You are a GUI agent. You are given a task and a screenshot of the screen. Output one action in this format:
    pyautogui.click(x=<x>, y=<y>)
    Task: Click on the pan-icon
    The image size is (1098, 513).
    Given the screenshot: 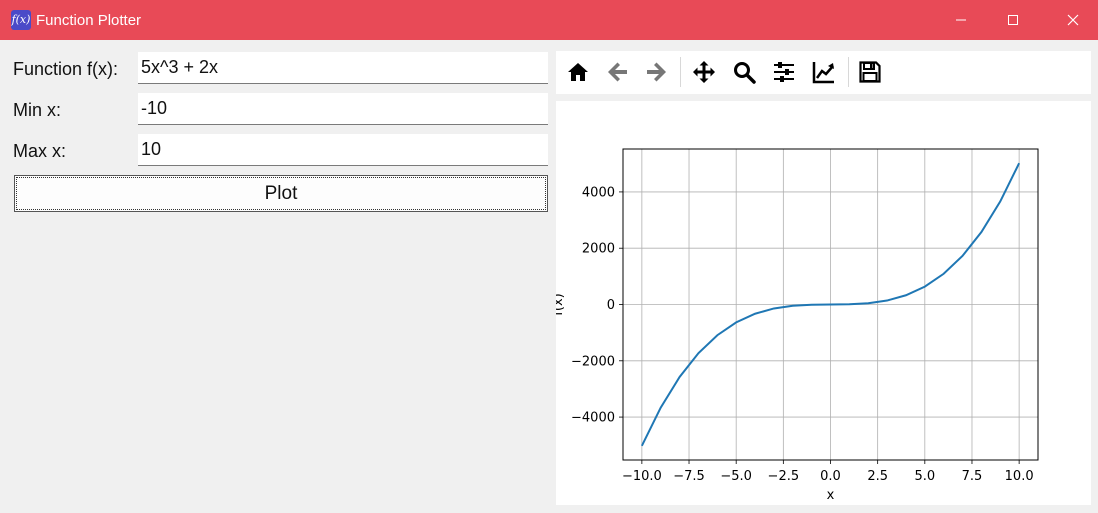 What is the action you would take?
    pyautogui.click(x=704, y=72)
    